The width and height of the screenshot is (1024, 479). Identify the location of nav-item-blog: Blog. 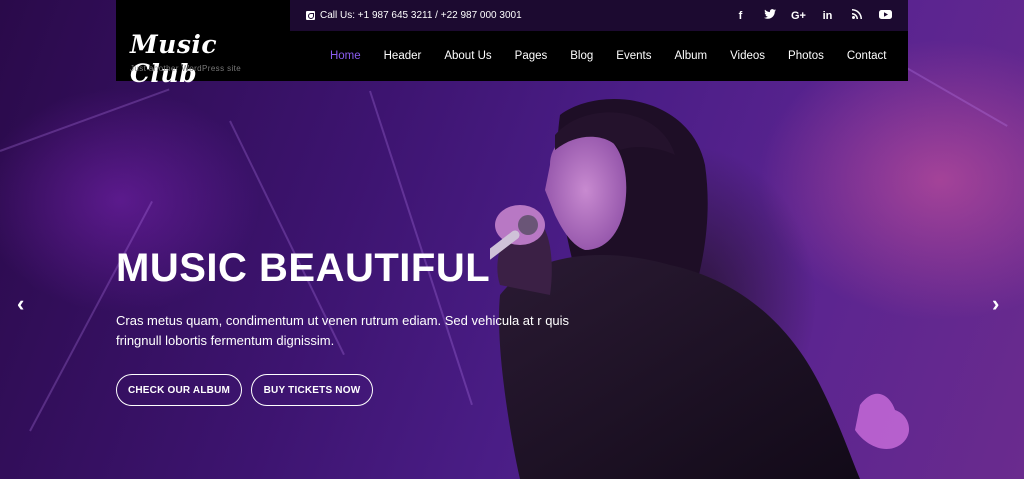
(582, 56).